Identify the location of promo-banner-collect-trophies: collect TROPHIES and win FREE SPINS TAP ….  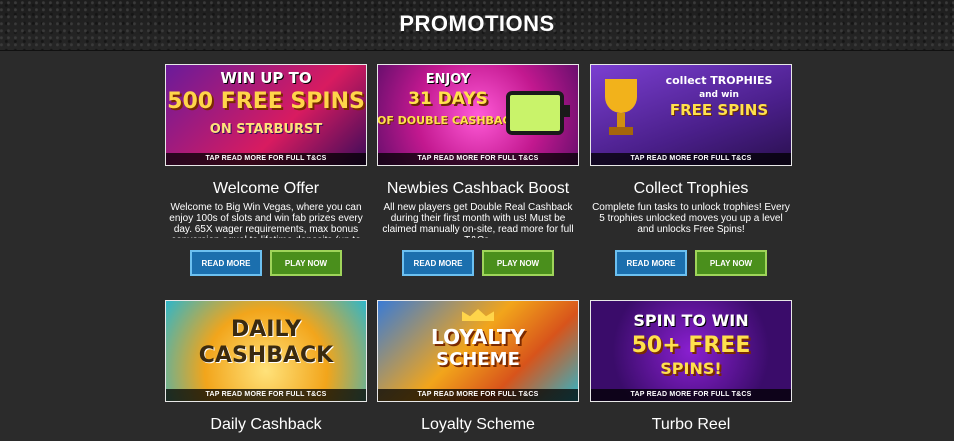
(691, 115).